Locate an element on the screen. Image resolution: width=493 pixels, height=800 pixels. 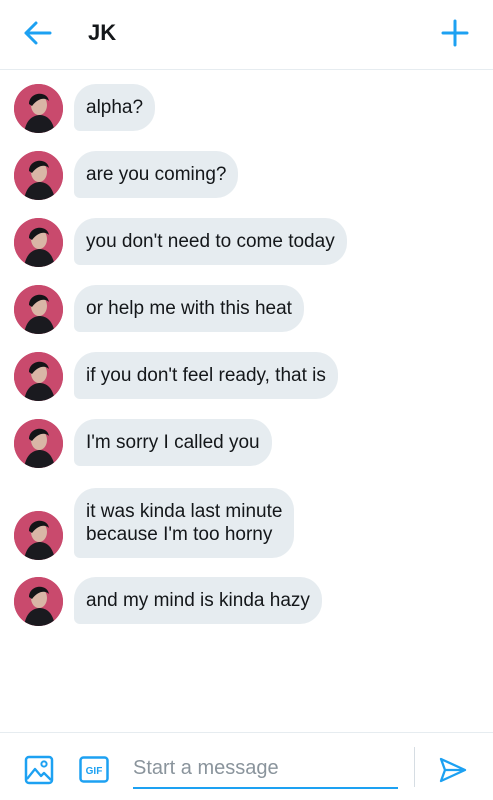
message-composer: GIF is located at coordinates (246, 766).